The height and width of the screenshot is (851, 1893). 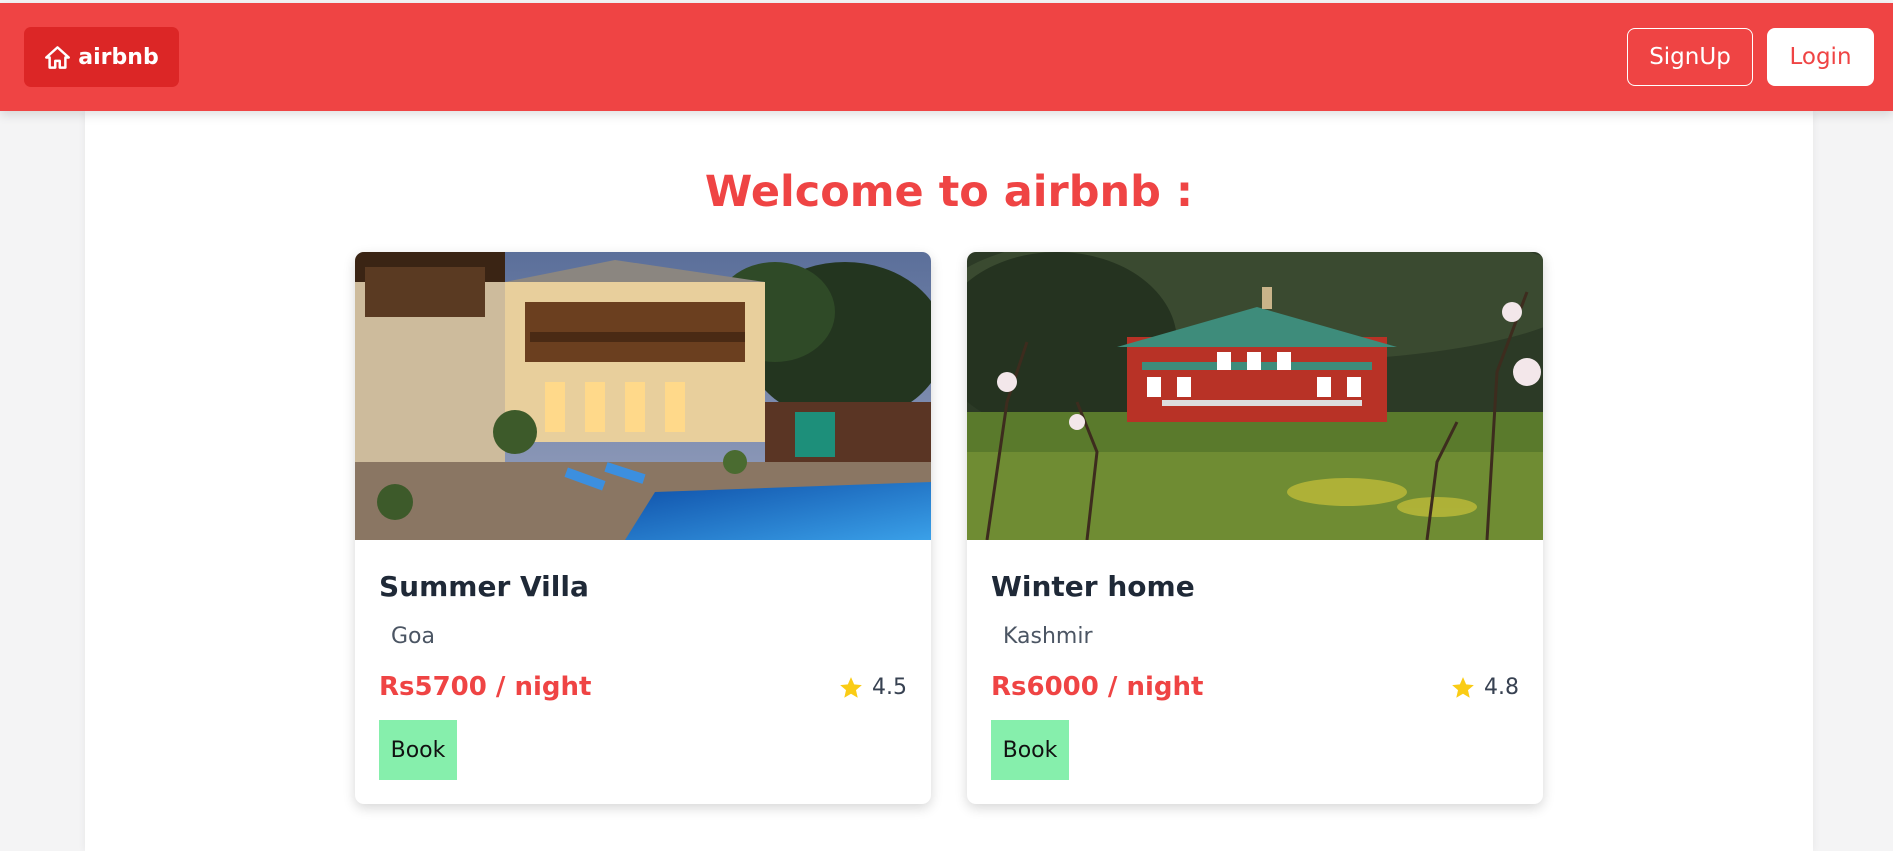 I want to click on listing-title: Winter home, so click(x=1093, y=586).